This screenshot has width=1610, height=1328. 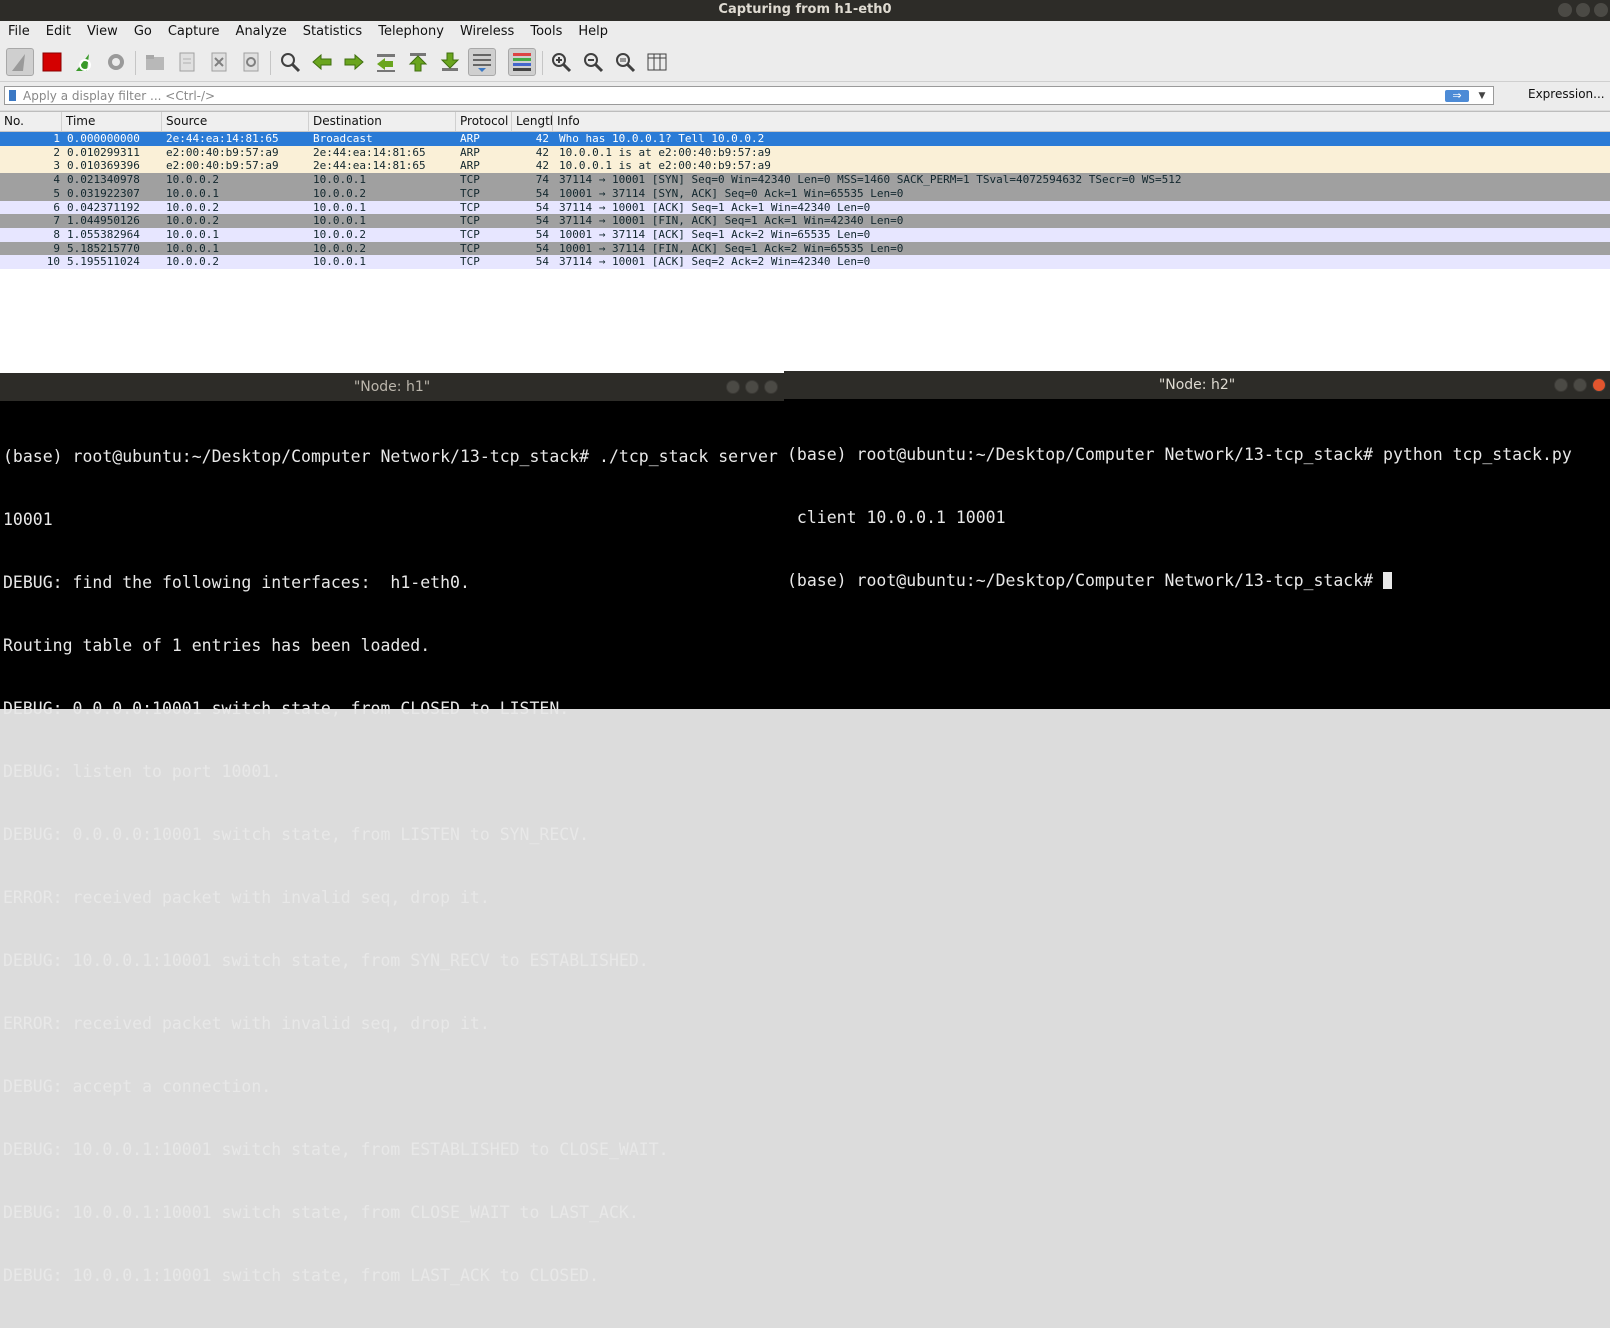 I want to click on go-to-packet-button, so click(x=386, y=62).